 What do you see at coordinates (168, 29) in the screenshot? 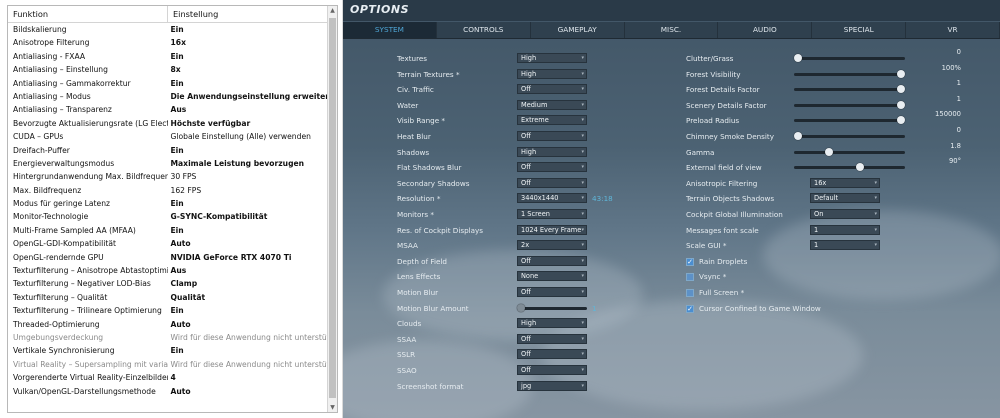
I see `table-row: Bildskalierung Ein` at bounding box center [168, 29].